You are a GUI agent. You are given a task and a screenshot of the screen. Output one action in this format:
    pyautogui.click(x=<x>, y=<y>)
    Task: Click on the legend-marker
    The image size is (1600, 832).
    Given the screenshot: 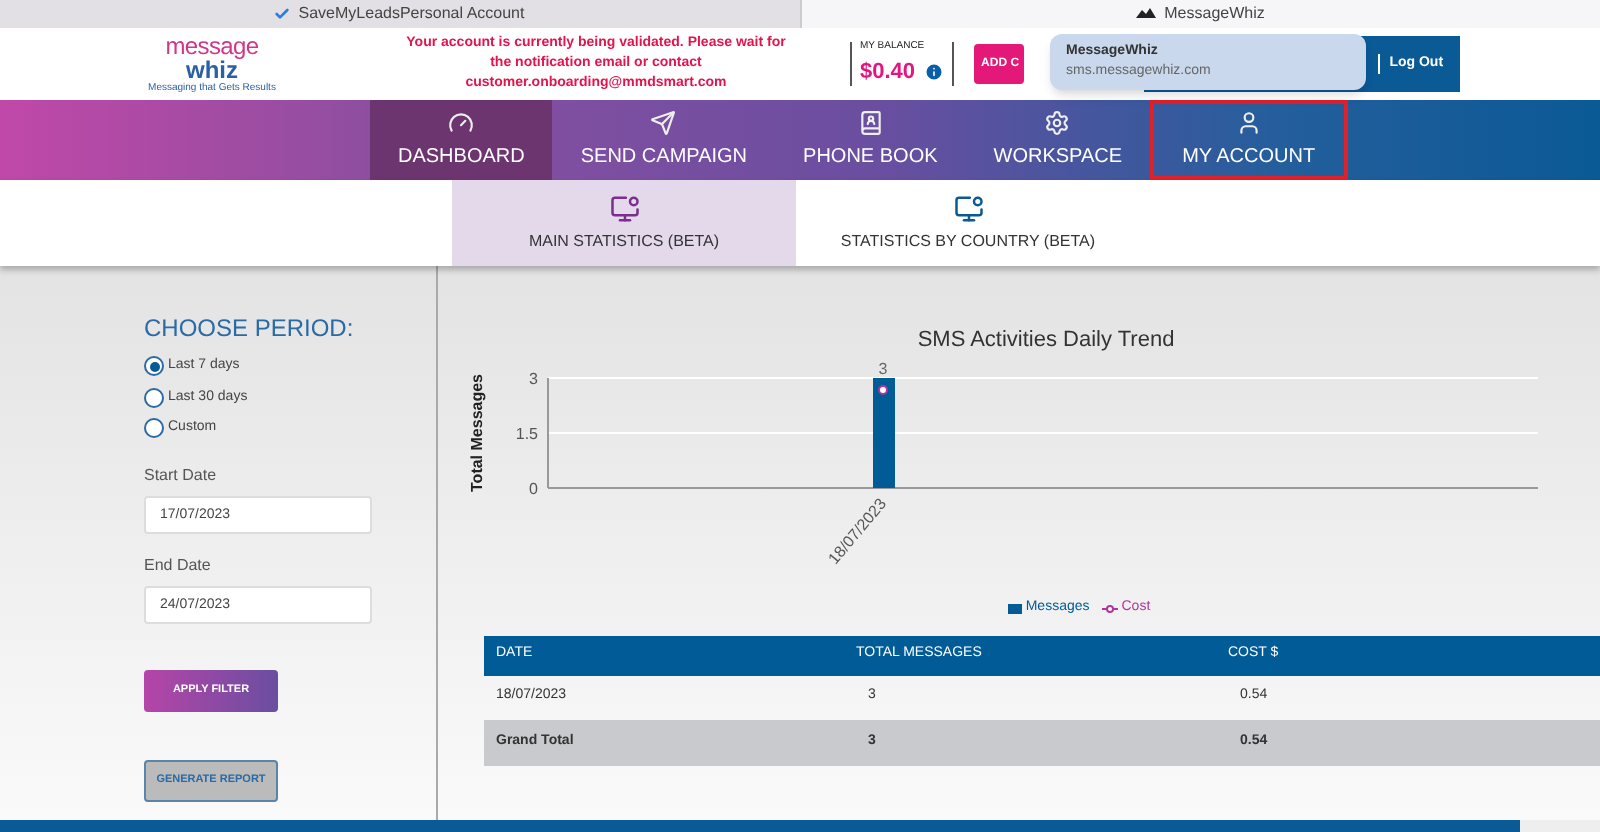 What is the action you would take?
    pyautogui.click(x=1109, y=608)
    